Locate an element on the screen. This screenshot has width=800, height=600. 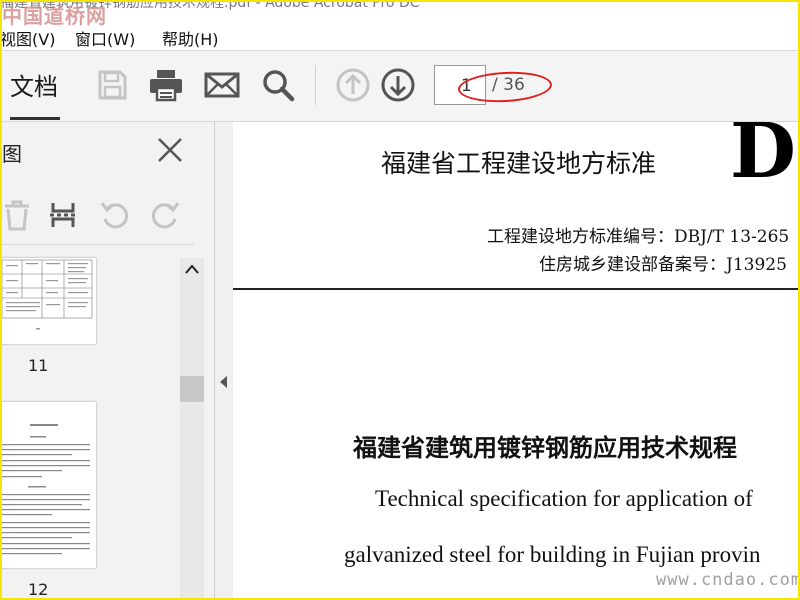
sidebar-scrollbar is located at coordinates (192, 429).